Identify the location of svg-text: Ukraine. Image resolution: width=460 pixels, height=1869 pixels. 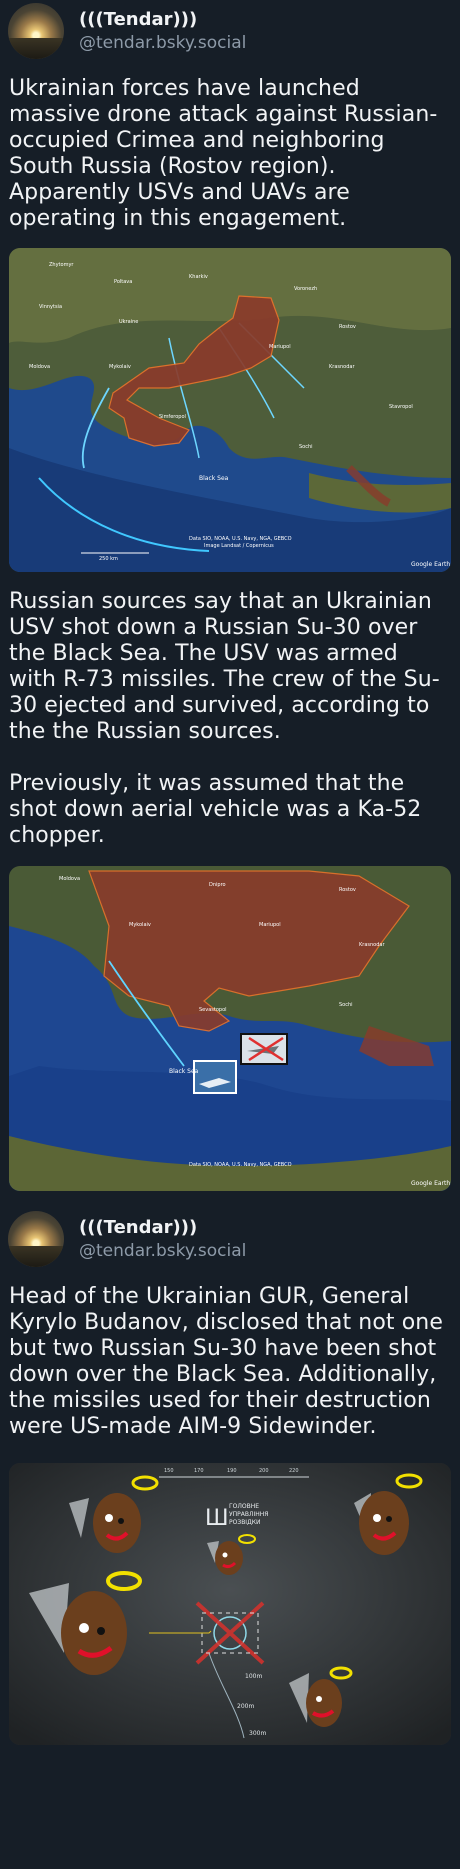
(128, 322).